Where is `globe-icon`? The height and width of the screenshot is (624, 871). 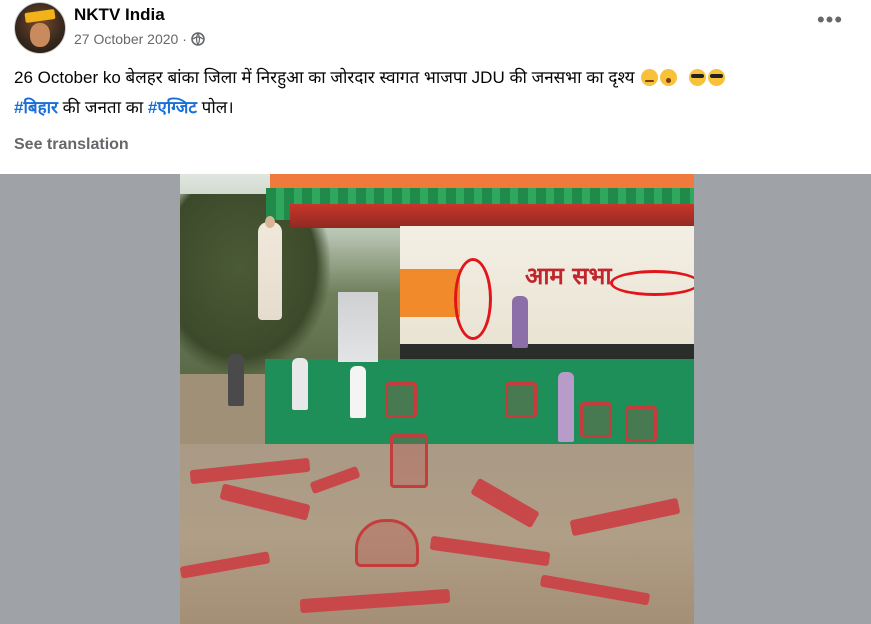
globe-icon is located at coordinates (198, 39).